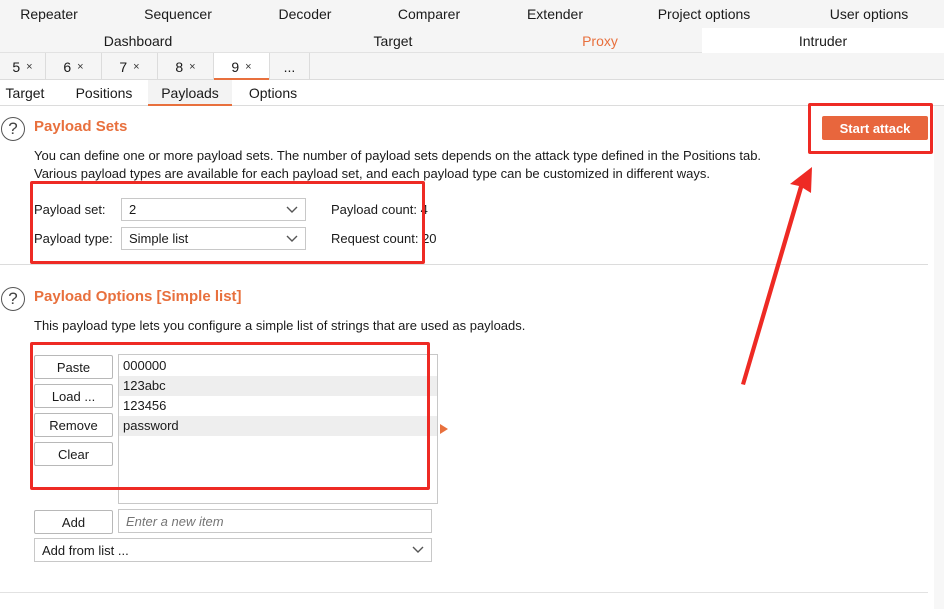  Describe the element at coordinates (23, 66) in the screenshot. I see `request-tab-5: 5 ×` at that location.